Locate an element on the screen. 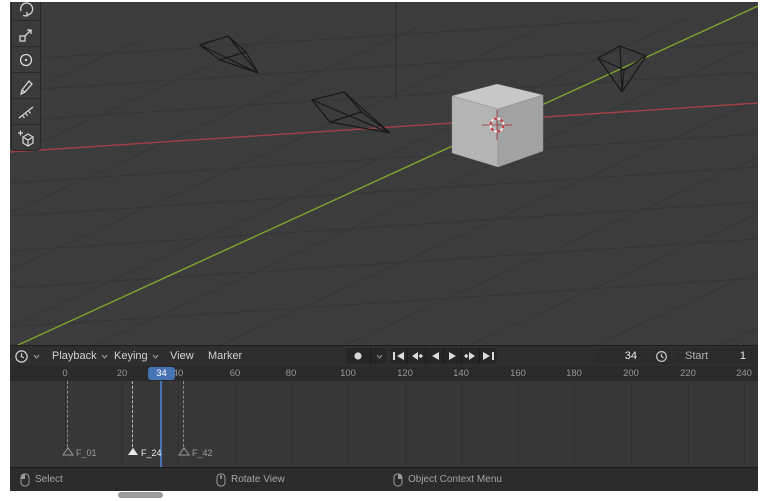  jump-to-end-button is located at coordinates (488, 356).